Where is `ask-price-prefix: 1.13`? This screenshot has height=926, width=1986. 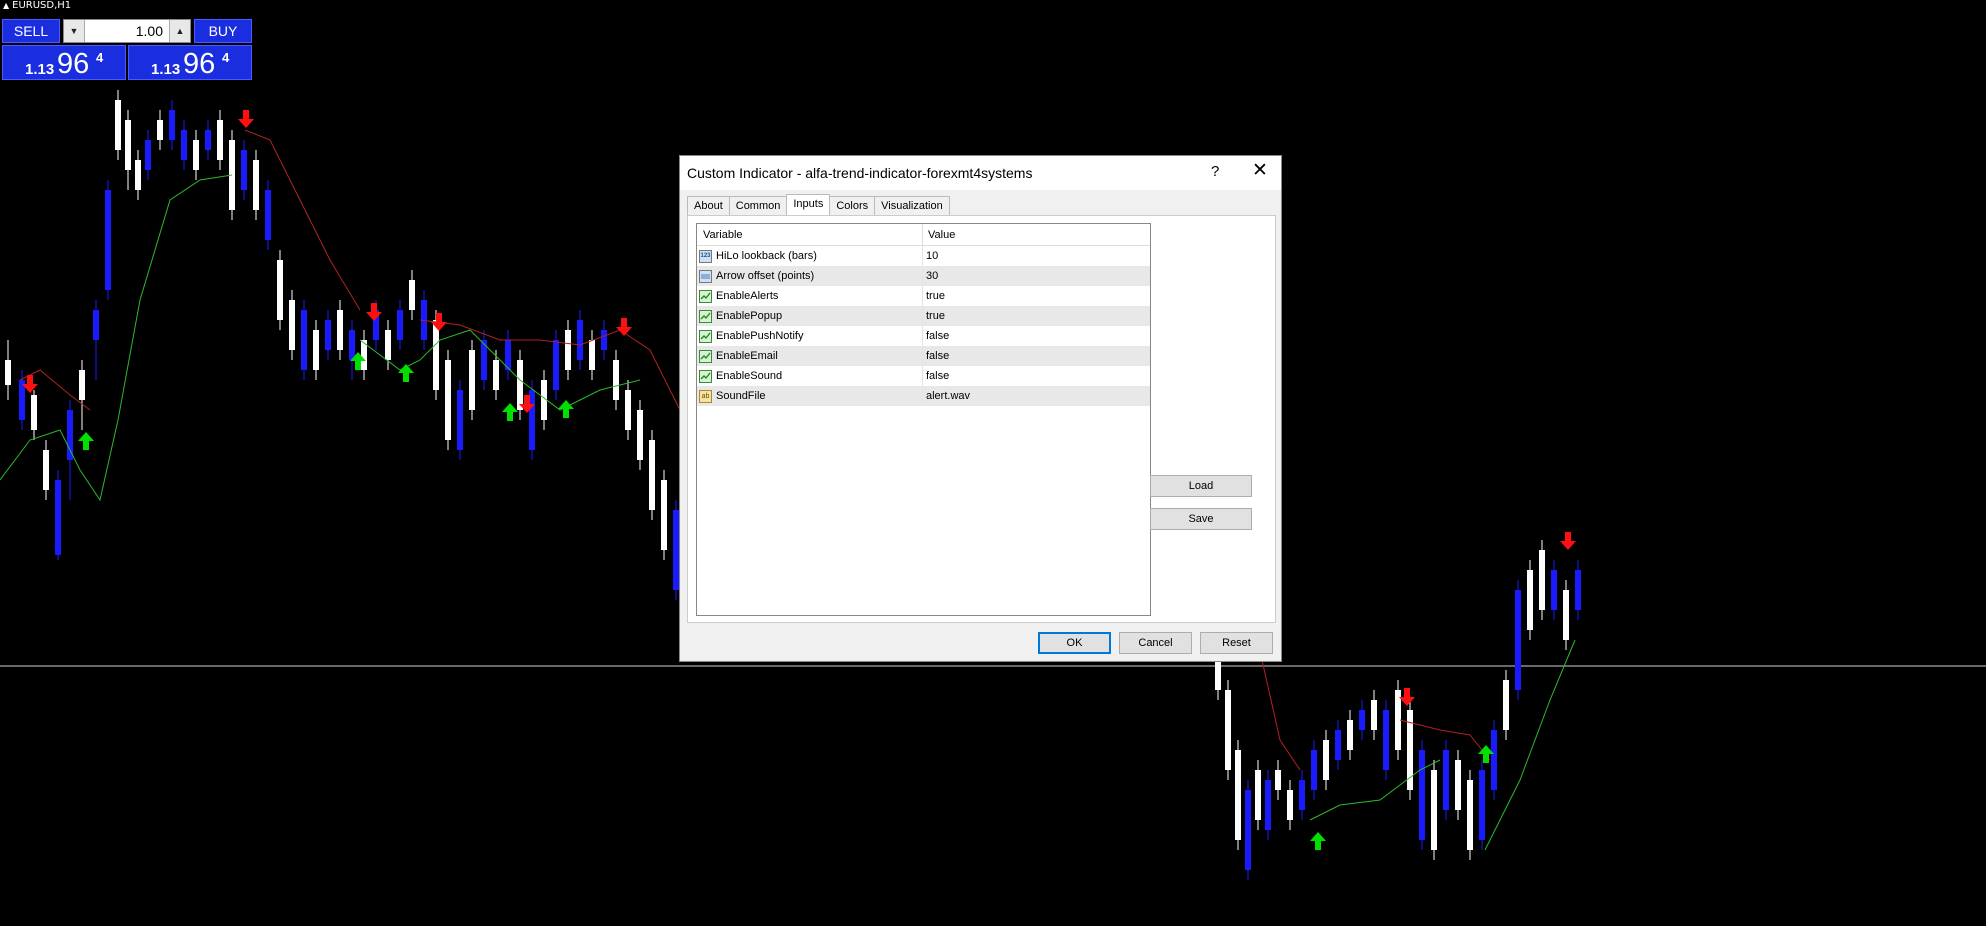 ask-price-prefix: 1.13 is located at coordinates (166, 69).